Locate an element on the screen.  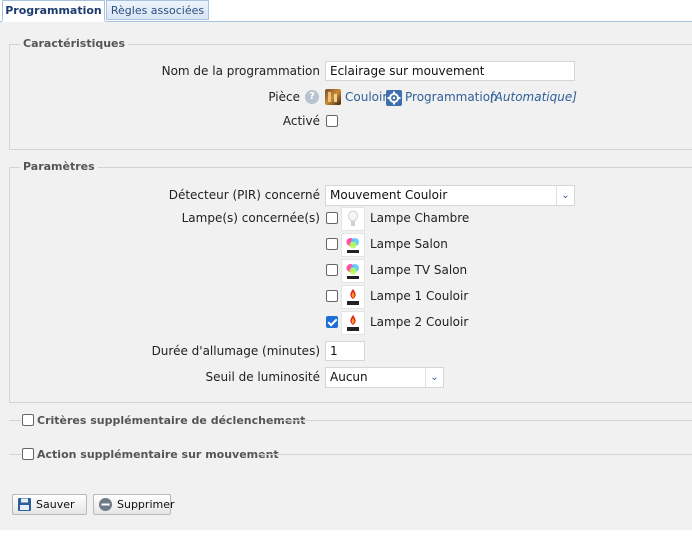
save-button-label: Sauver is located at coordinates (55, 504).